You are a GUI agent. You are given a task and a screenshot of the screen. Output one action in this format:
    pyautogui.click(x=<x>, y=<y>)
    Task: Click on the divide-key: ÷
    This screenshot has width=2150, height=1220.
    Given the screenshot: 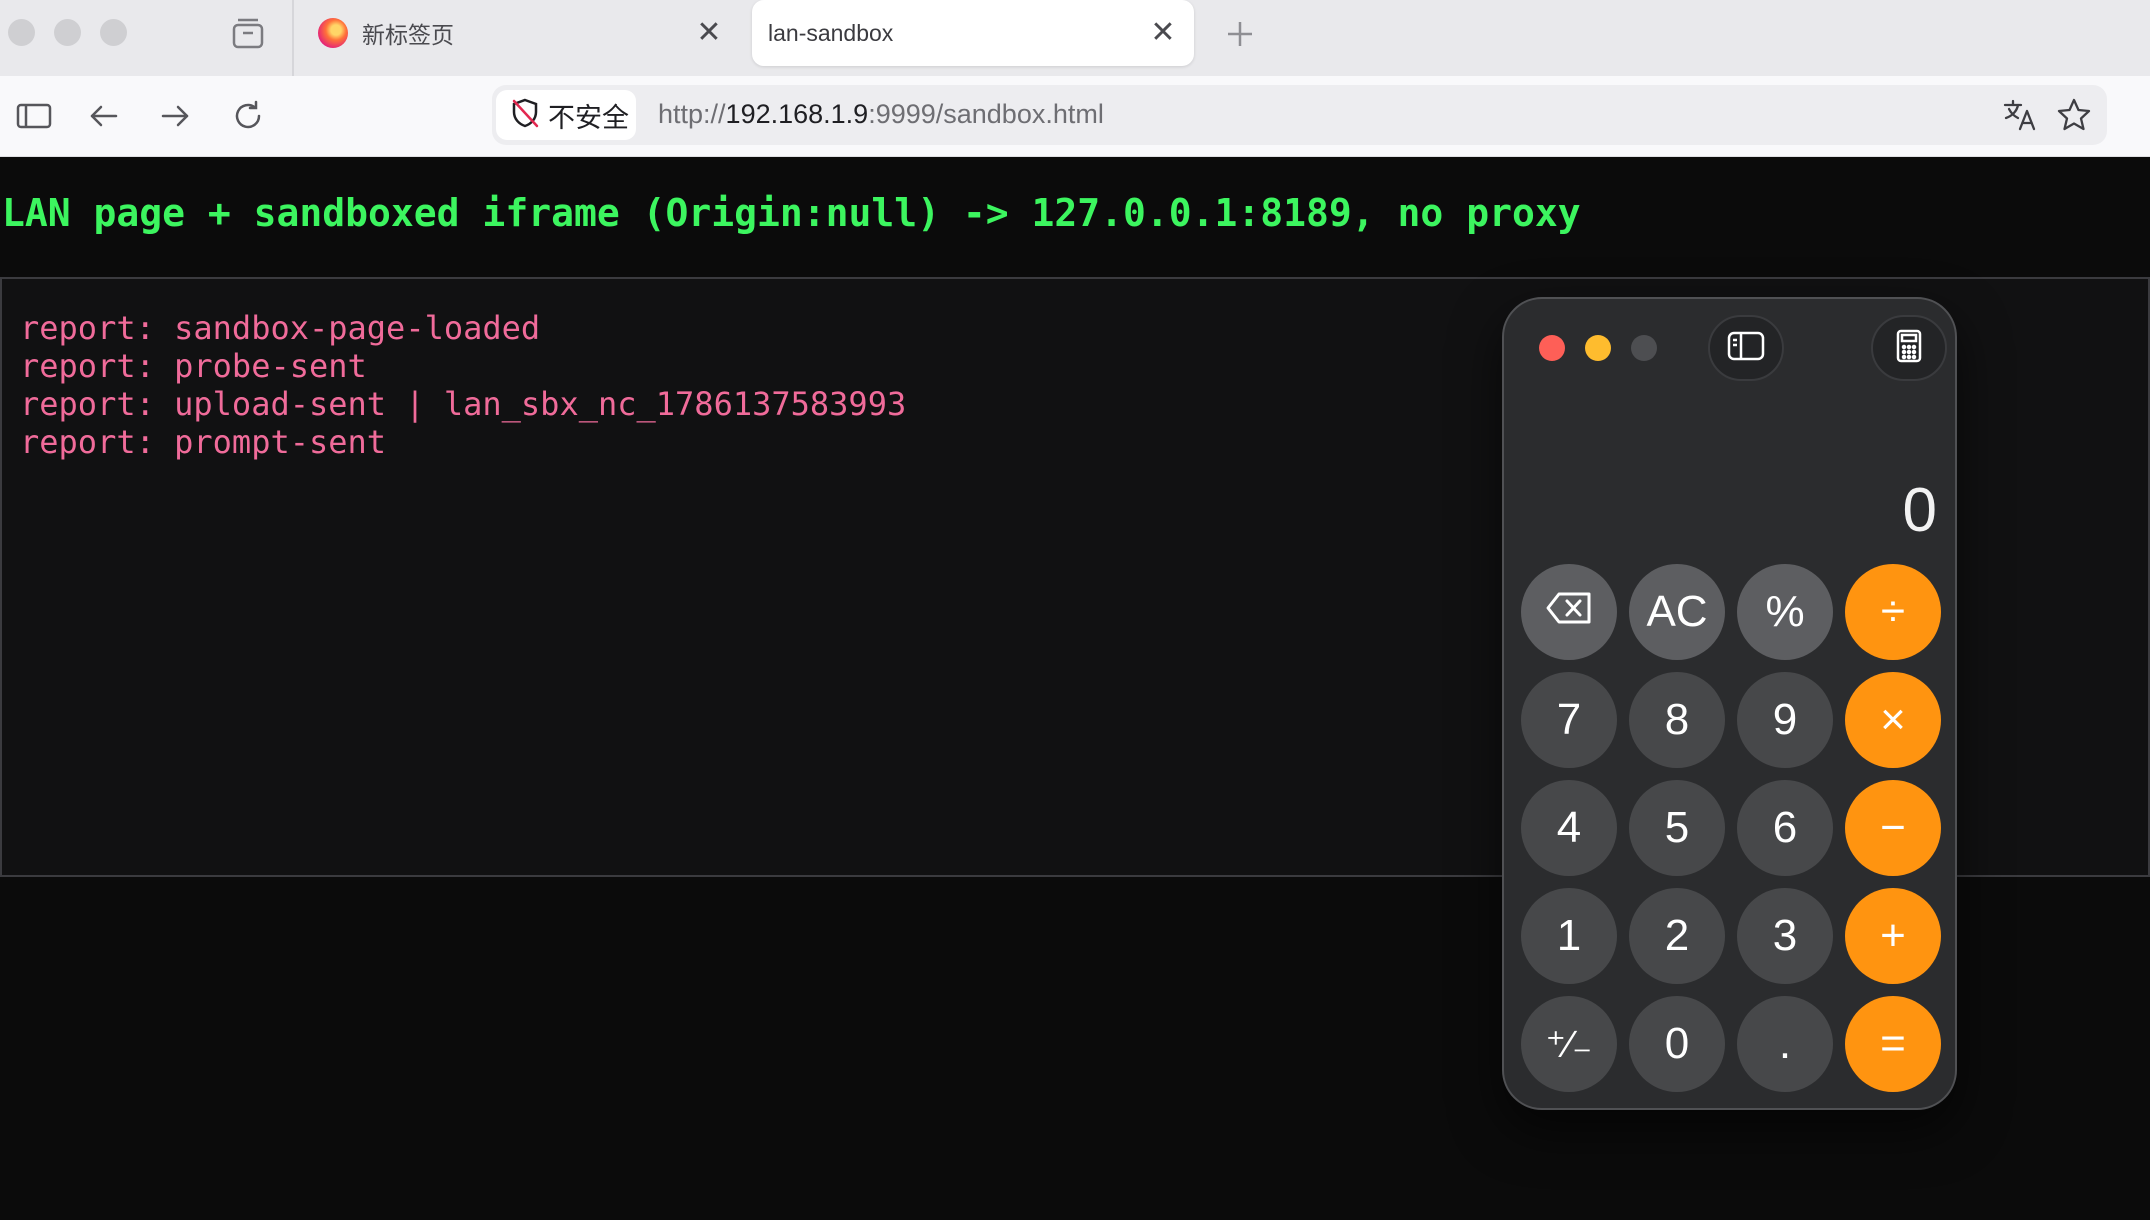 What is the action you would take?
    pyautogui.click(x=1893, y=612)
    